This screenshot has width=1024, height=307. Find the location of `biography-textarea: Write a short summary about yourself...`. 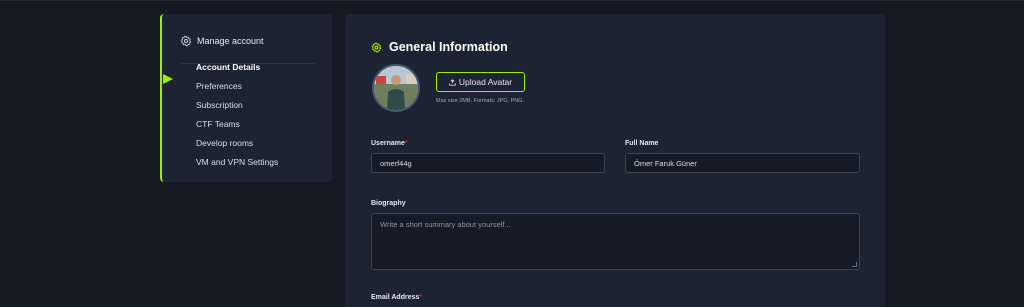

biography-textarea: Write a short summary about yourself... is located at coordinates (615, 241).